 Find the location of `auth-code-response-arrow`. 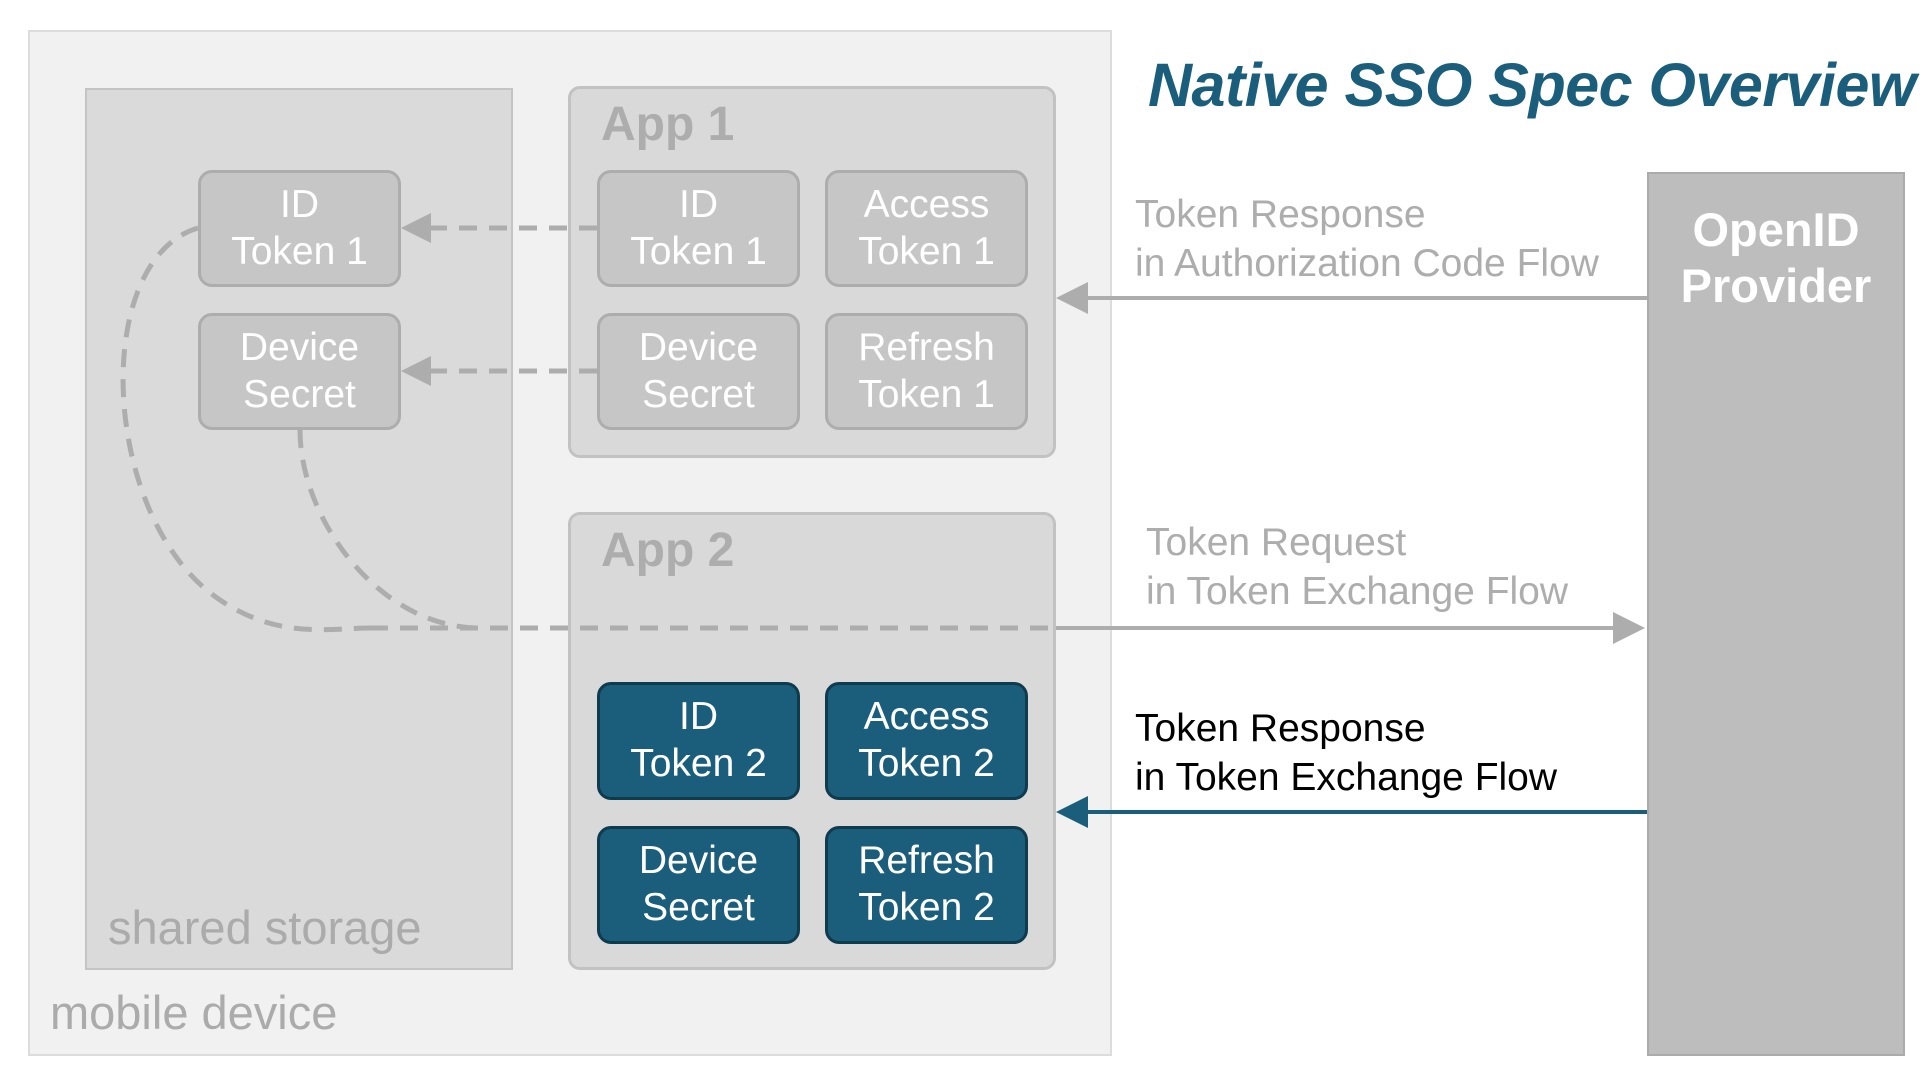

auth-code-response-arrow is located at coordinates (1351, 298).